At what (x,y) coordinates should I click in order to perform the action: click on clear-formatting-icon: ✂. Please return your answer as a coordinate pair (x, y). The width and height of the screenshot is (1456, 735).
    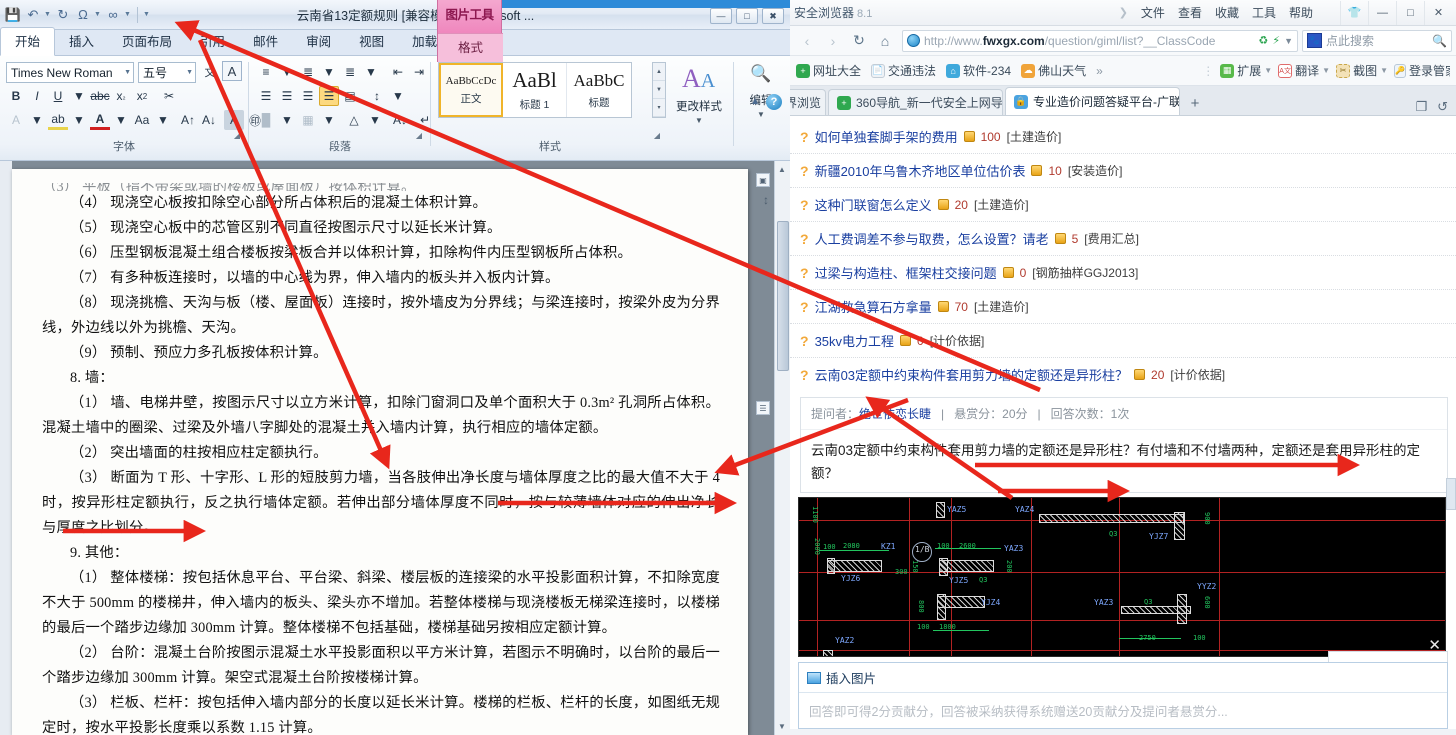
    Looking at the image, I should click on (169, 96).